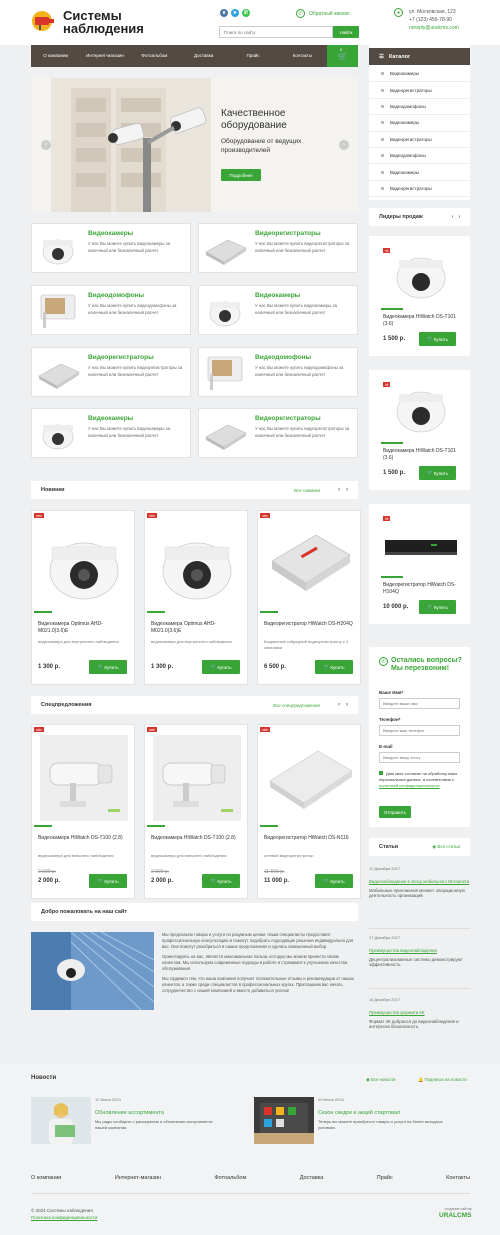 This screenshot has height=1235, width=500. What do you see at coordinates (252, 56) in the screenshot?
I see `nav-item-price: Прайс` at bounding box center [252, 56].